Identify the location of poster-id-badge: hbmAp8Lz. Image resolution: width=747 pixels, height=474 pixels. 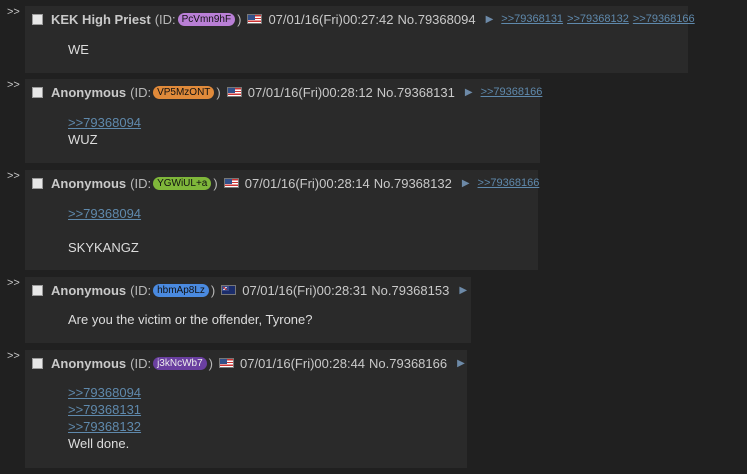
(181, 290).